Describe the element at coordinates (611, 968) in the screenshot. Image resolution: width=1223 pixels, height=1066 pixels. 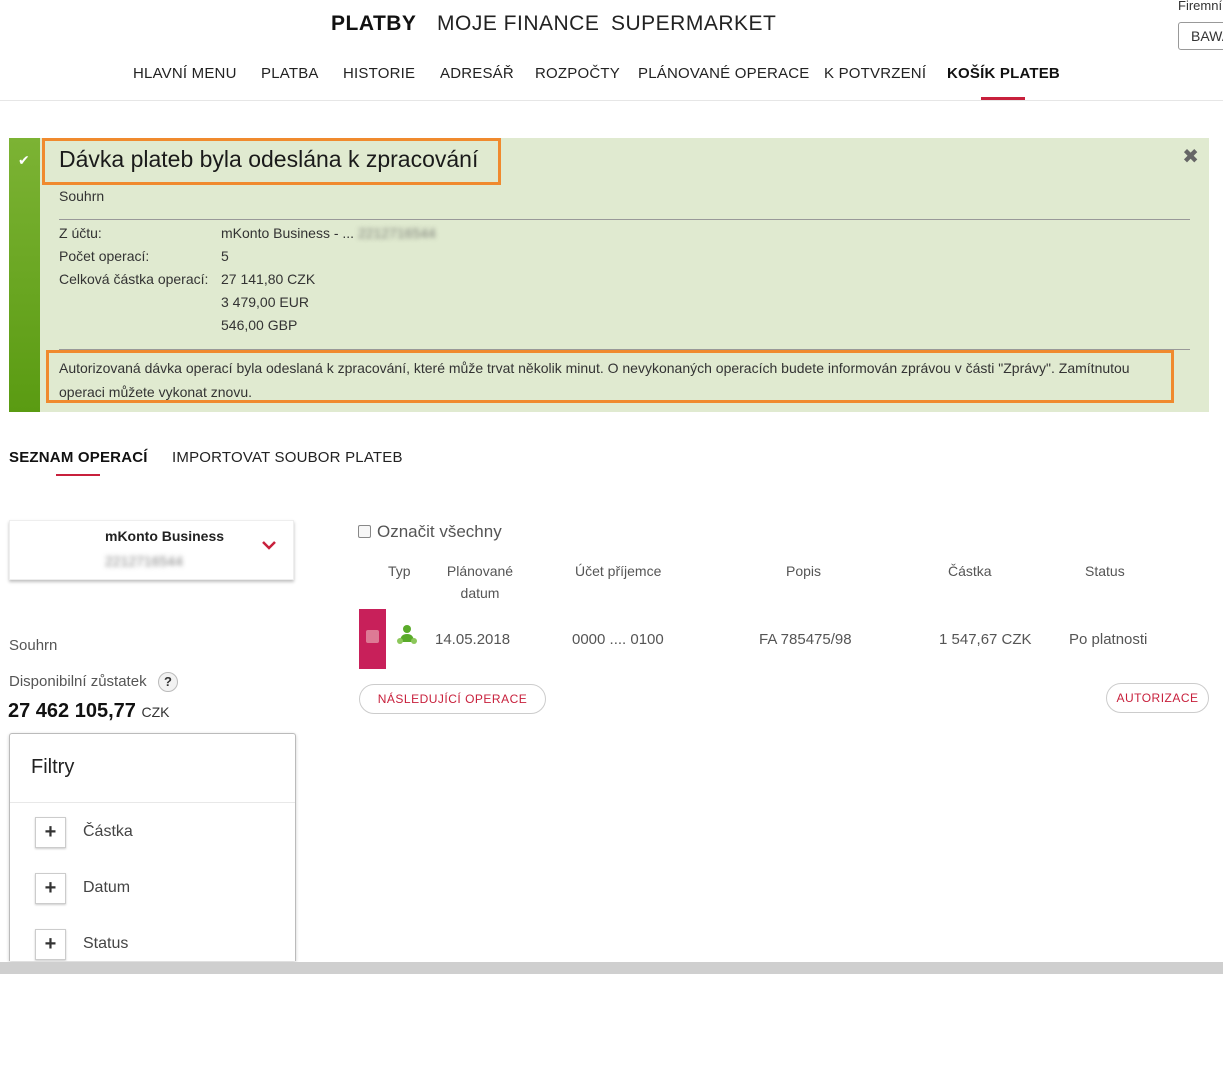
I see `horizontal-scrollbar` at that location.